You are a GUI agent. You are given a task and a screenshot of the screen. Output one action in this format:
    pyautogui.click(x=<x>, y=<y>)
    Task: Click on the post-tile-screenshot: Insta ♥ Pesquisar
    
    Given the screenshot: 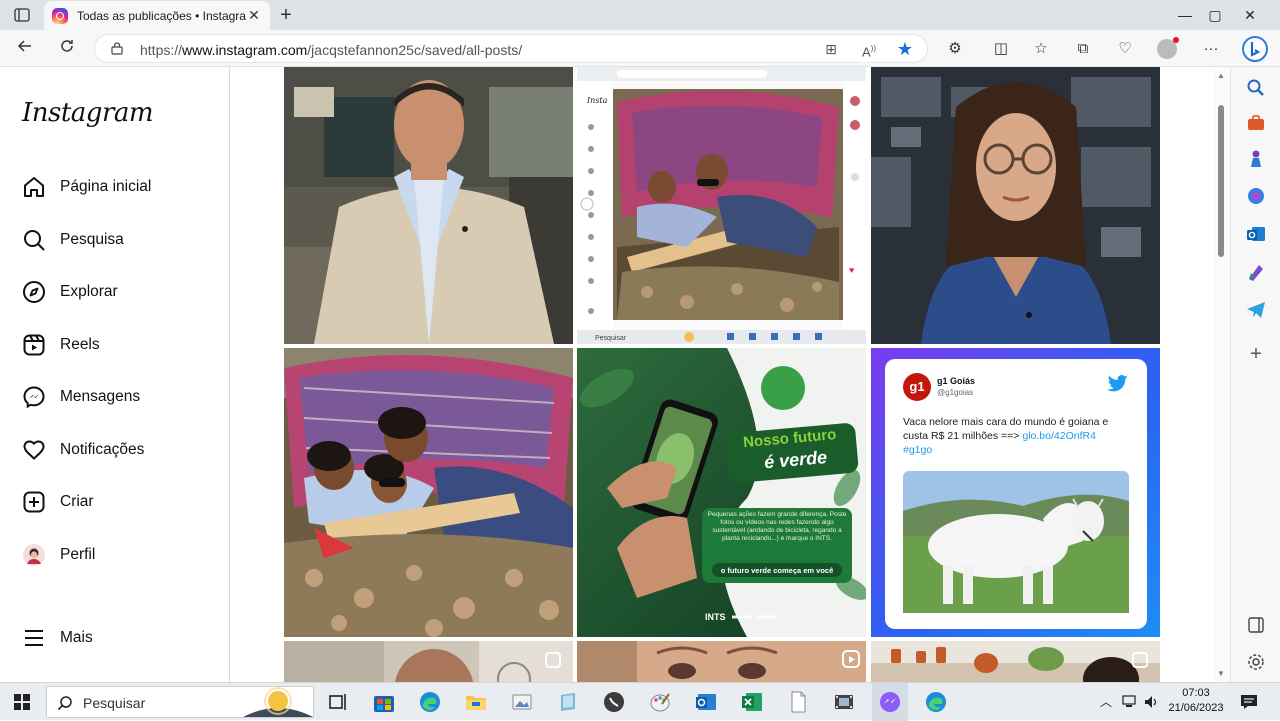 What is the action you would take?
    pyautogui.click(x=721, y=205)
    